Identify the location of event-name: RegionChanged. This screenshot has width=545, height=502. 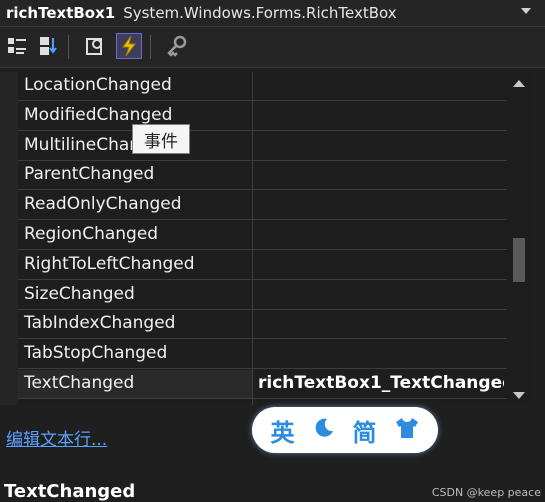
(91, 234).